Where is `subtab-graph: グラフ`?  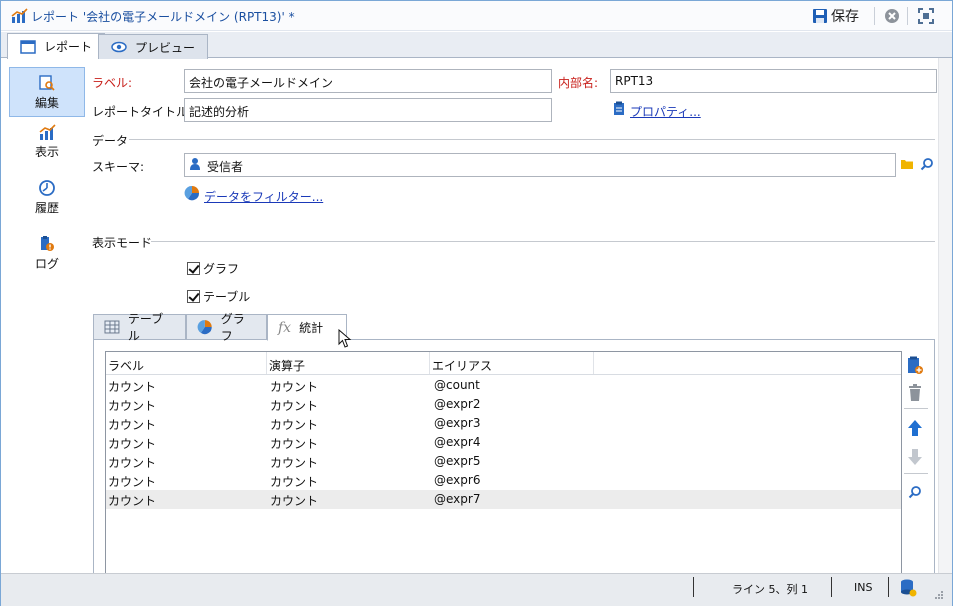 subtab-graph: グラフ is located at coordinates (226, 327).